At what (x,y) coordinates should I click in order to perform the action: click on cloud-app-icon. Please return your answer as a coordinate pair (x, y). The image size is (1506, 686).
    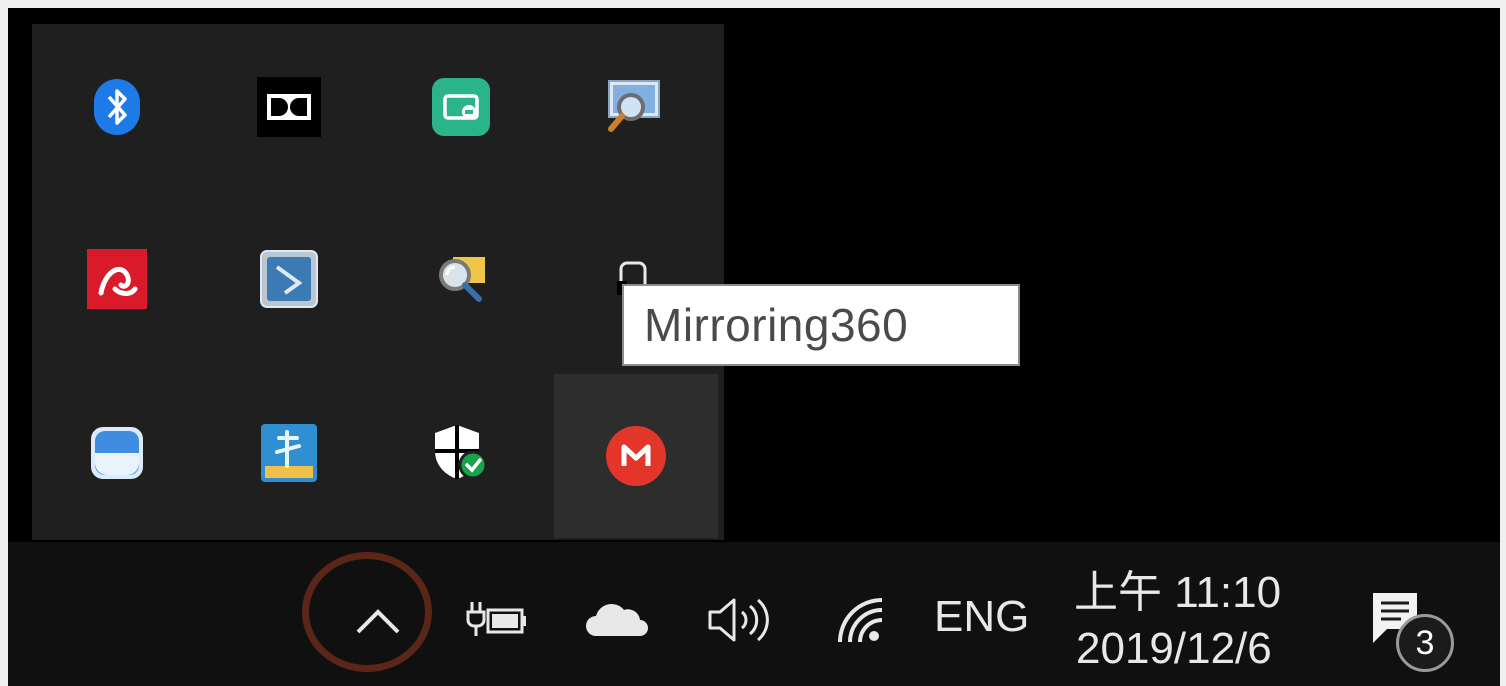
    Looking at the image, I should click on (117, 453).